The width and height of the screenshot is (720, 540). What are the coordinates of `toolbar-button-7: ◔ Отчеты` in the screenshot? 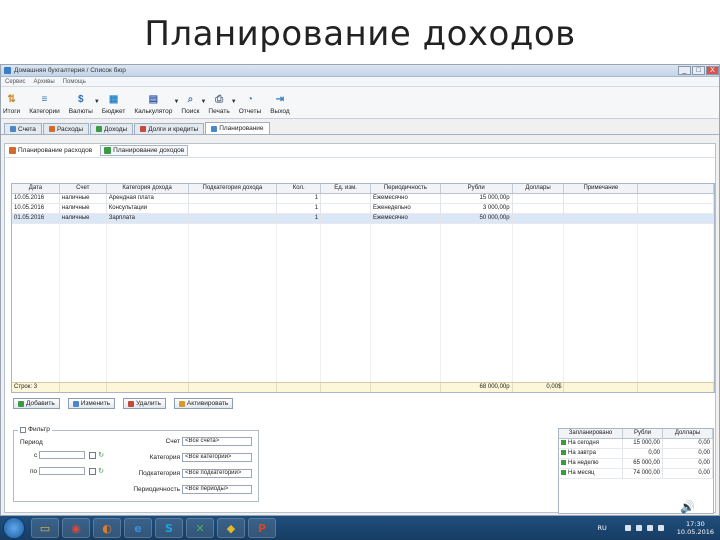 It's located at (250, 104).